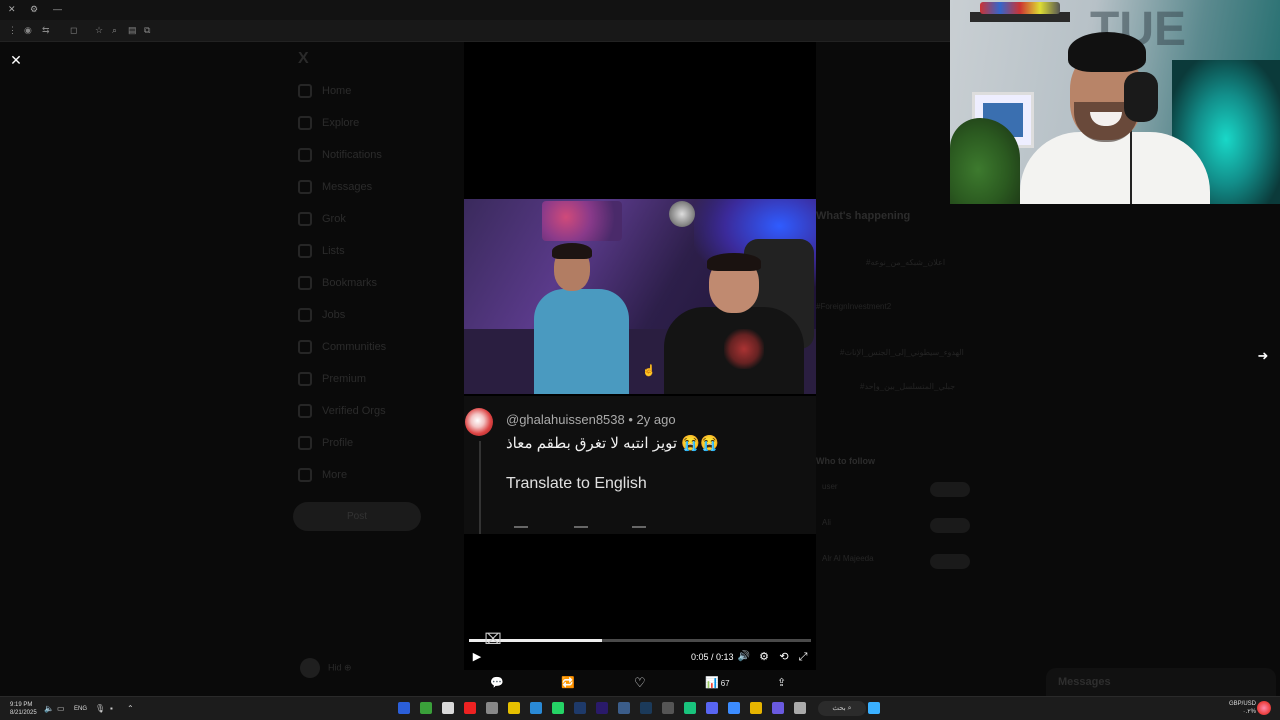 Image resolution: width=1280 pixels, height=720 pixels. Describe the element at coordinates (536, 708) in the screenshot. I see `photos-icon` at that location.